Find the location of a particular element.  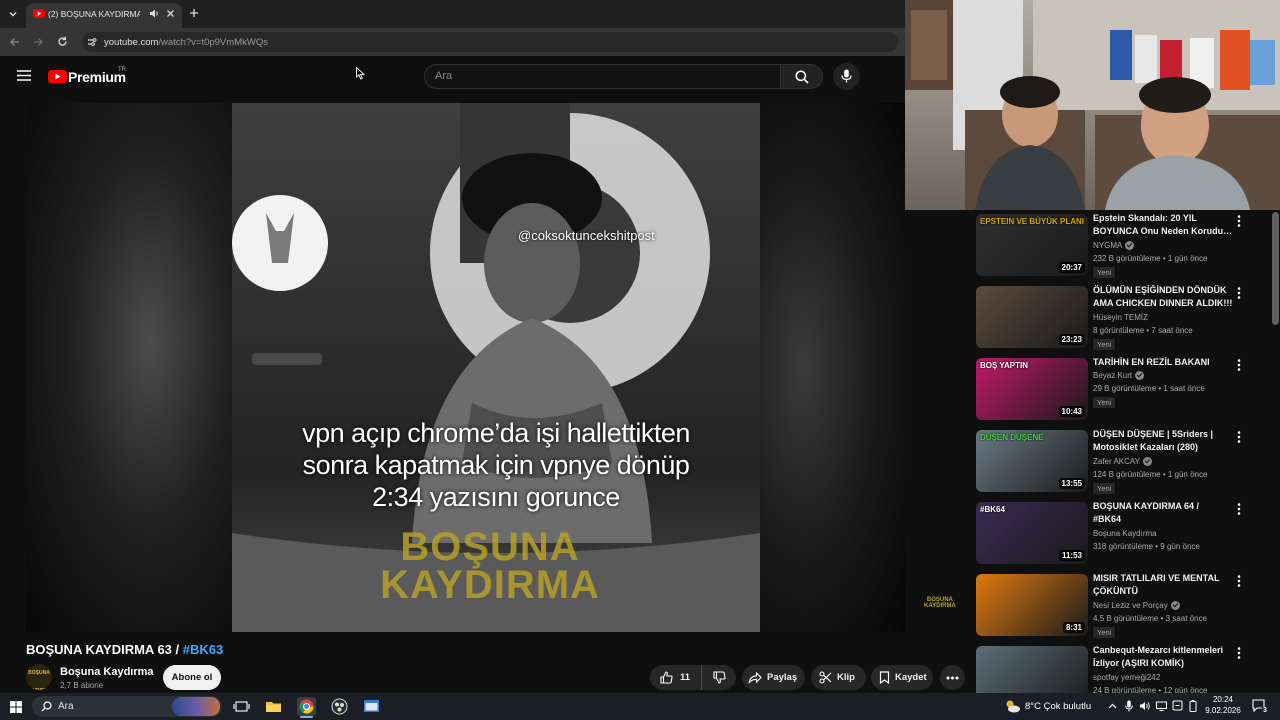

recommendation-title-line: Canbequt-Mezarcı kitlenmeleri is located at coordinates (1158, 650).